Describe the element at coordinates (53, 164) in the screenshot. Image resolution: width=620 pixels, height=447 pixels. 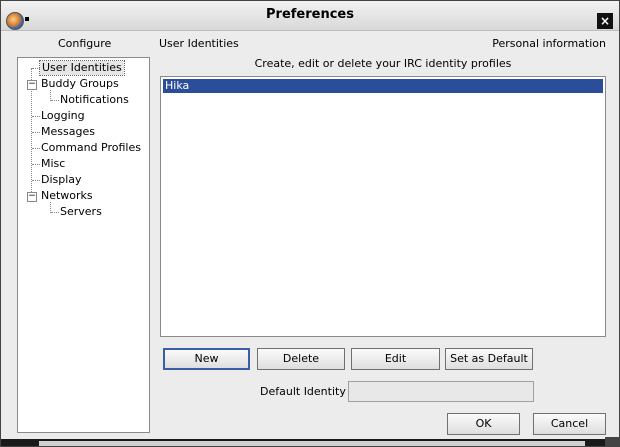
I see `tree-item-misc: Misc` at that location.